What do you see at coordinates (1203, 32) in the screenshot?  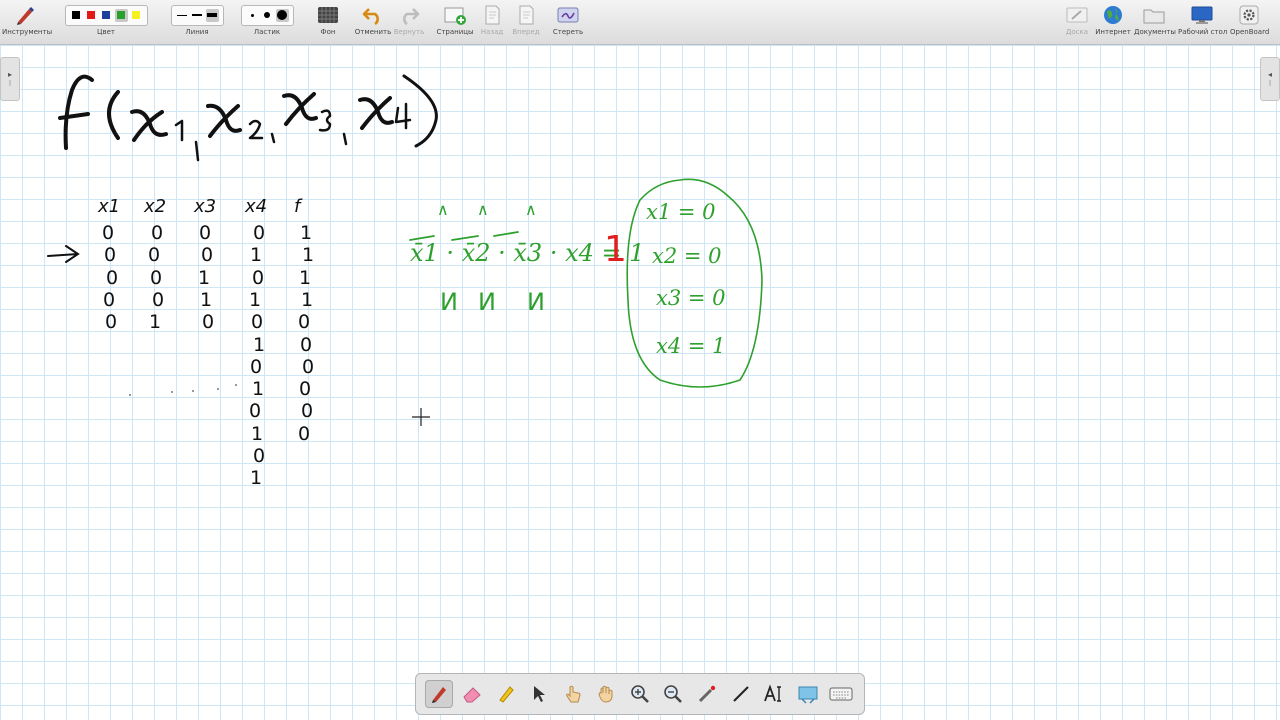 I see `desktop-label: Рабочий стол` at bounding box center [1203, 32].